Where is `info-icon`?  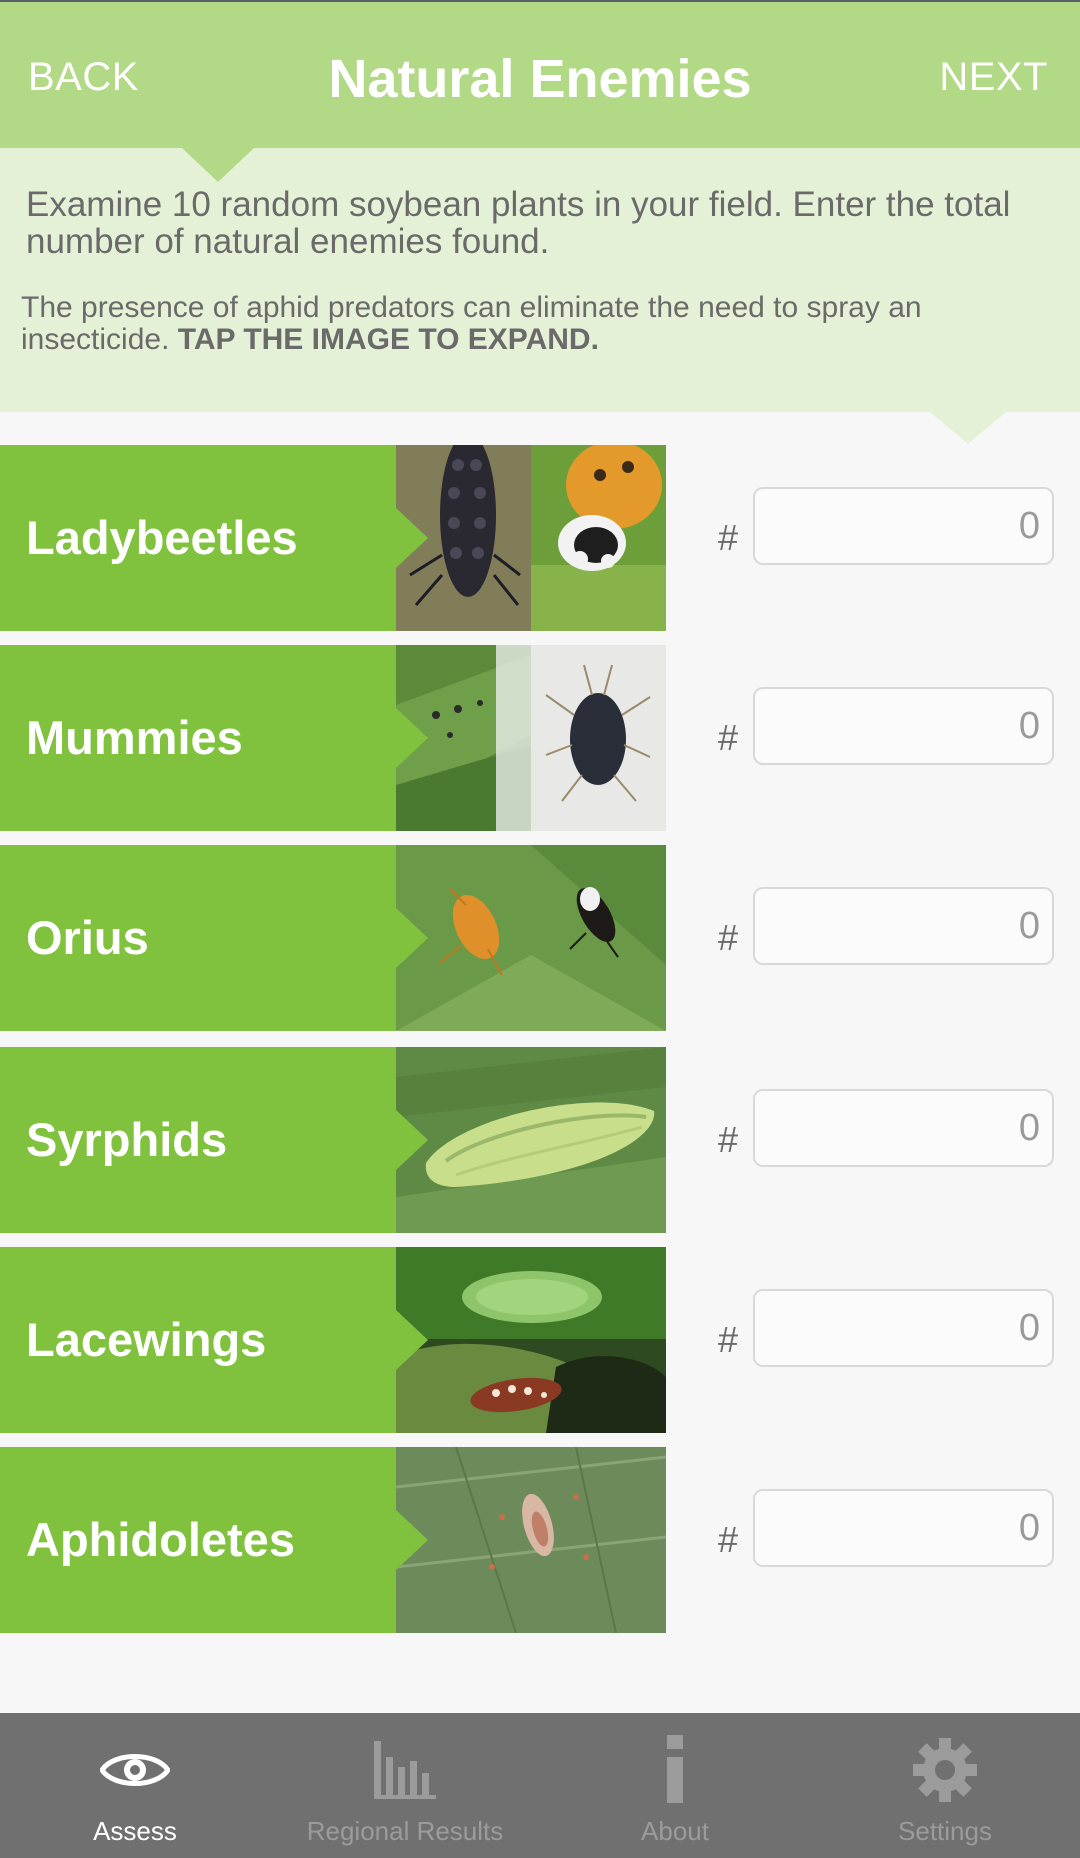
info-icon is located at coordinates (675, 1770).